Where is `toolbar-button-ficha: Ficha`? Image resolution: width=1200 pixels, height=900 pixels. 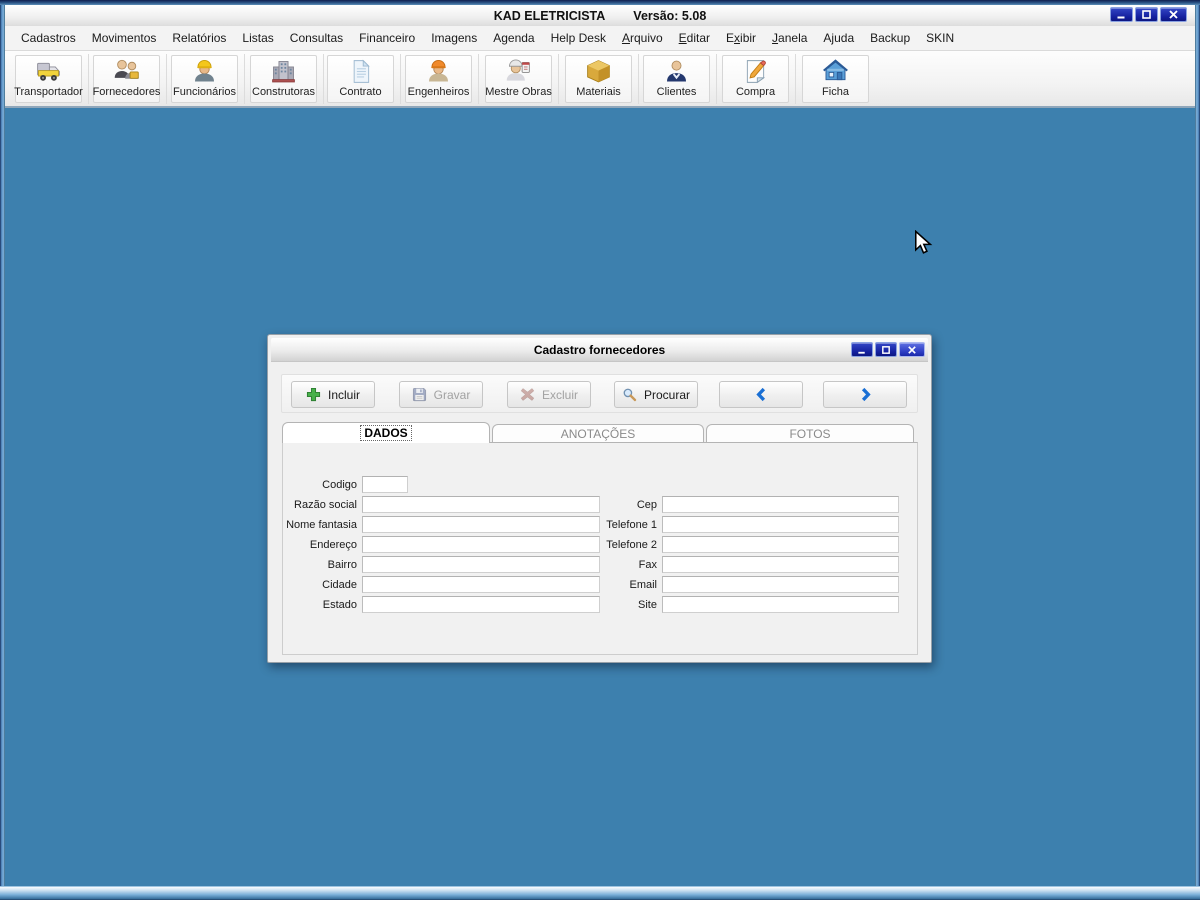
toolbar-button-ficha: Ficha is located at coordinates (835, 79).